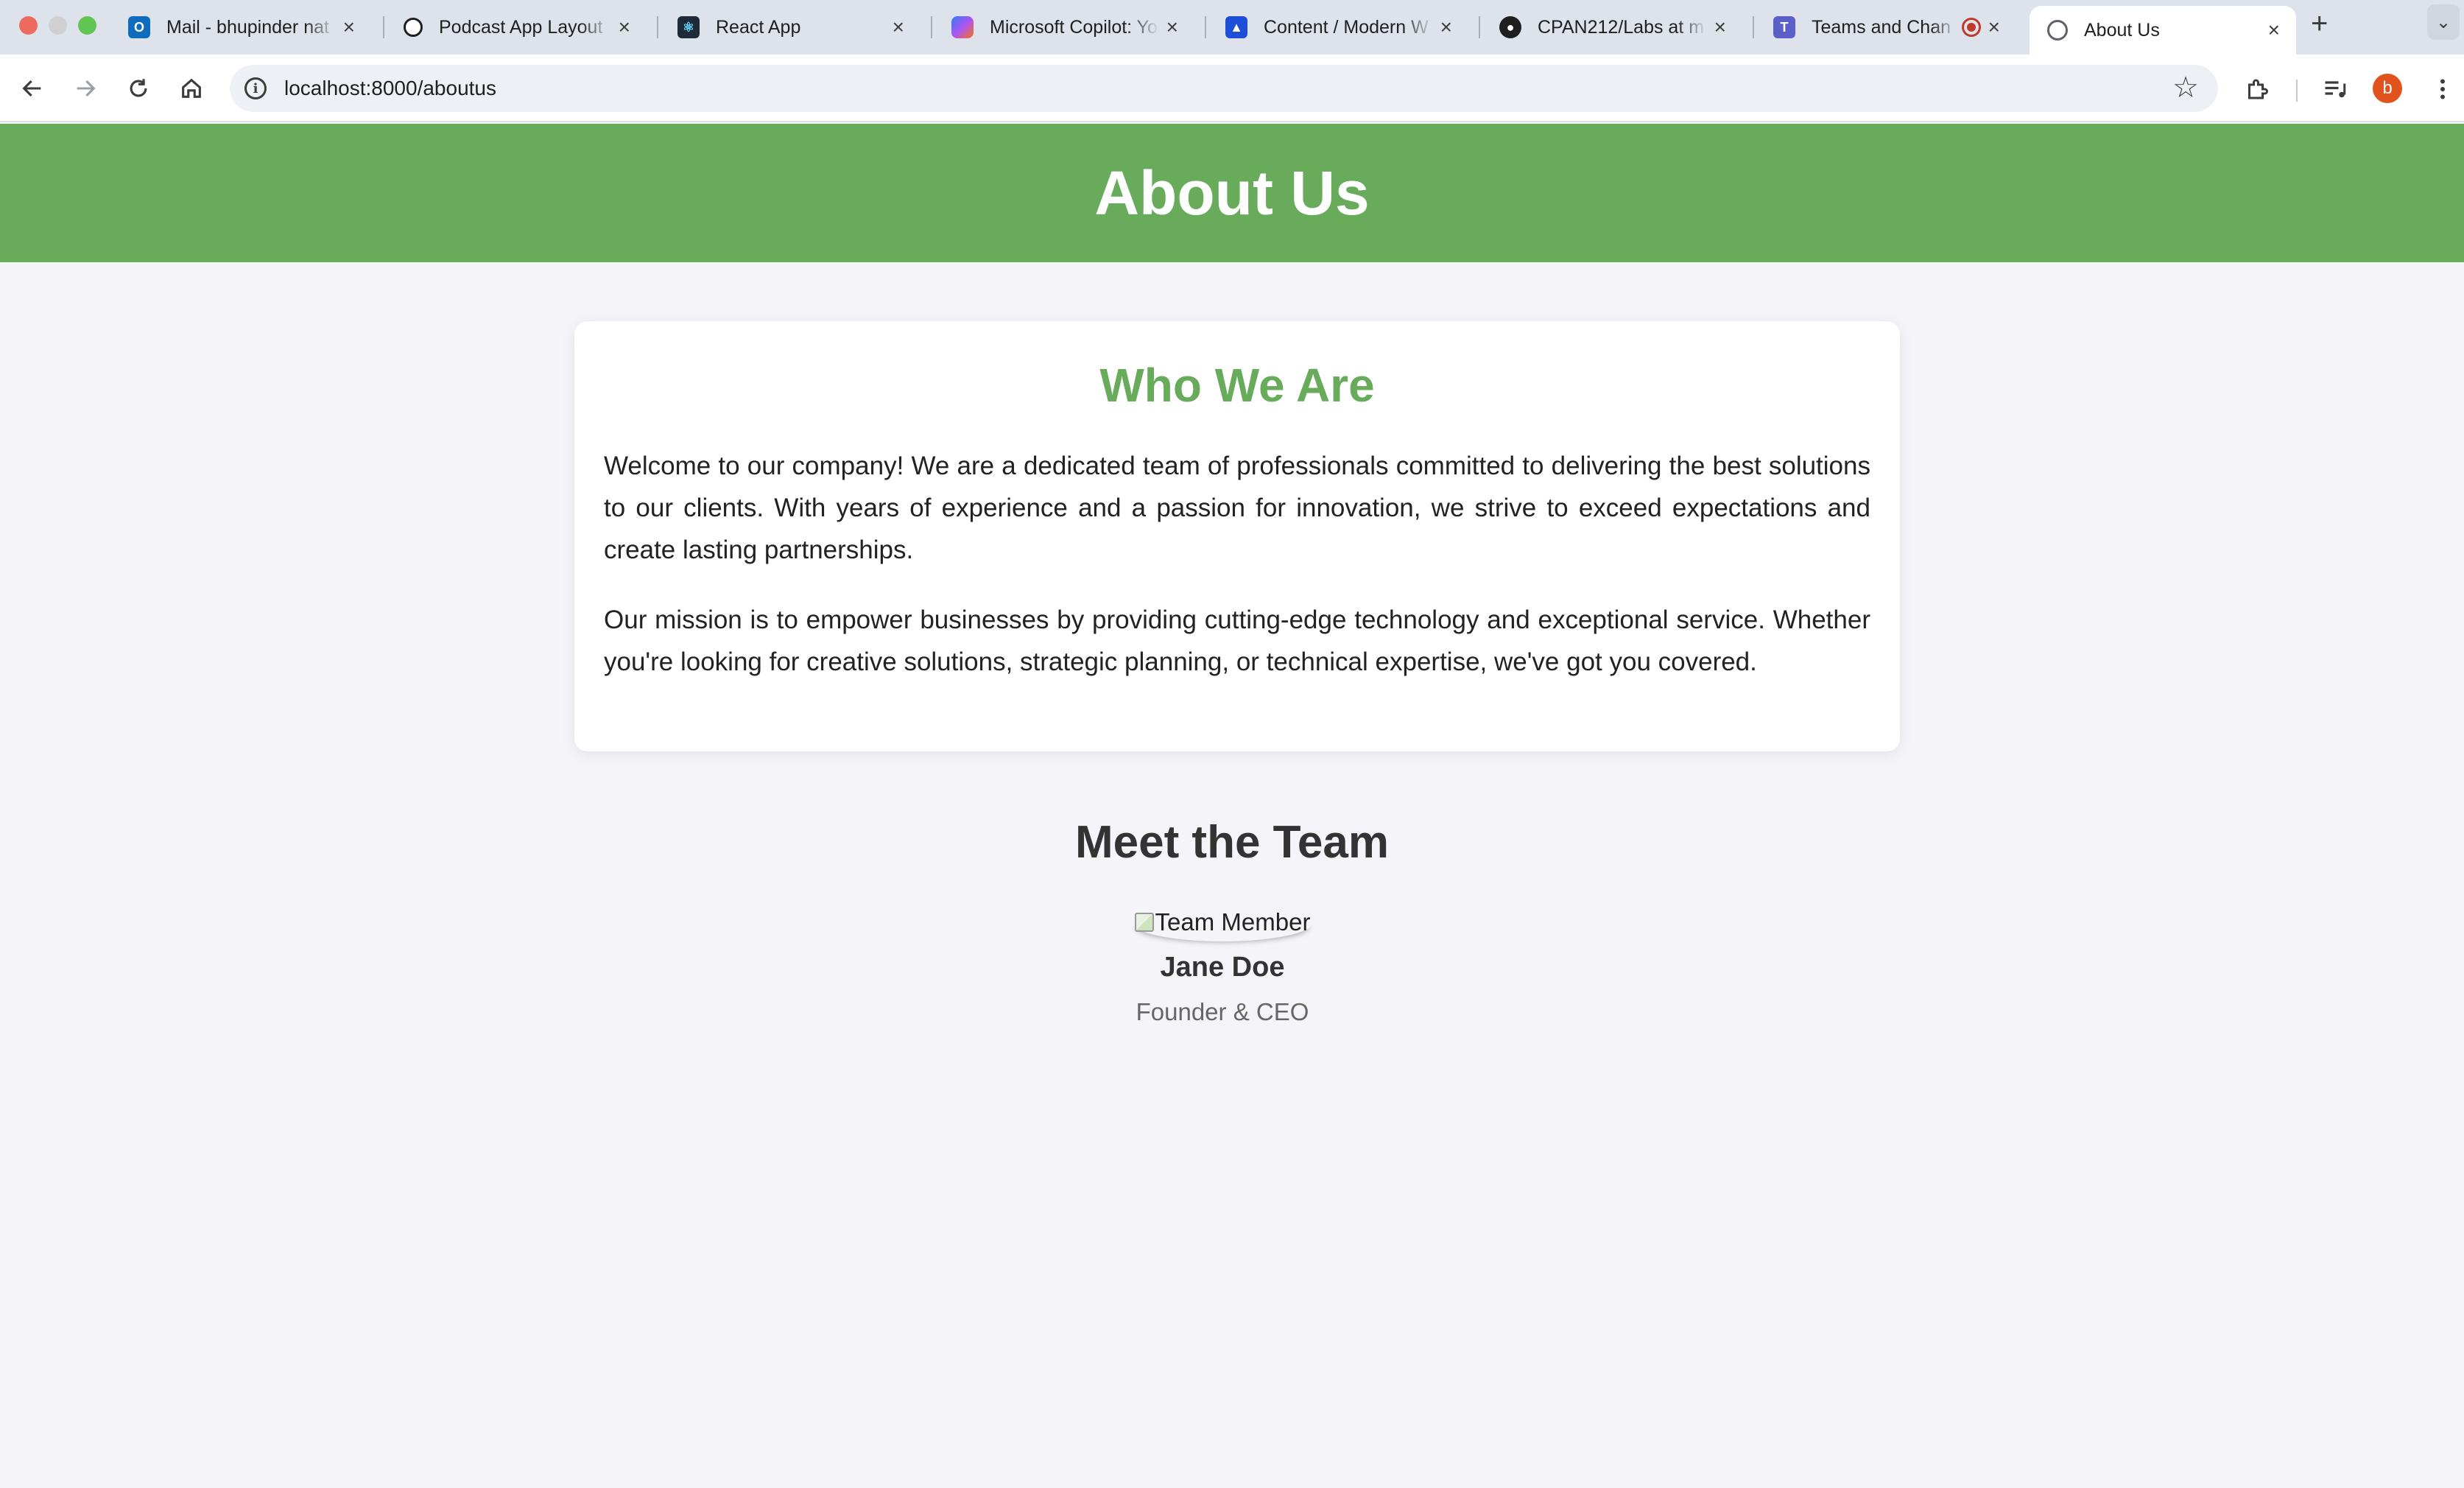 This screenshot has width=2464, height=1488. Describe the element at coordinates (516, 27) in the screenshot. I see `tab-podcast-app-layout: Podcast App Layout ×` at that location.